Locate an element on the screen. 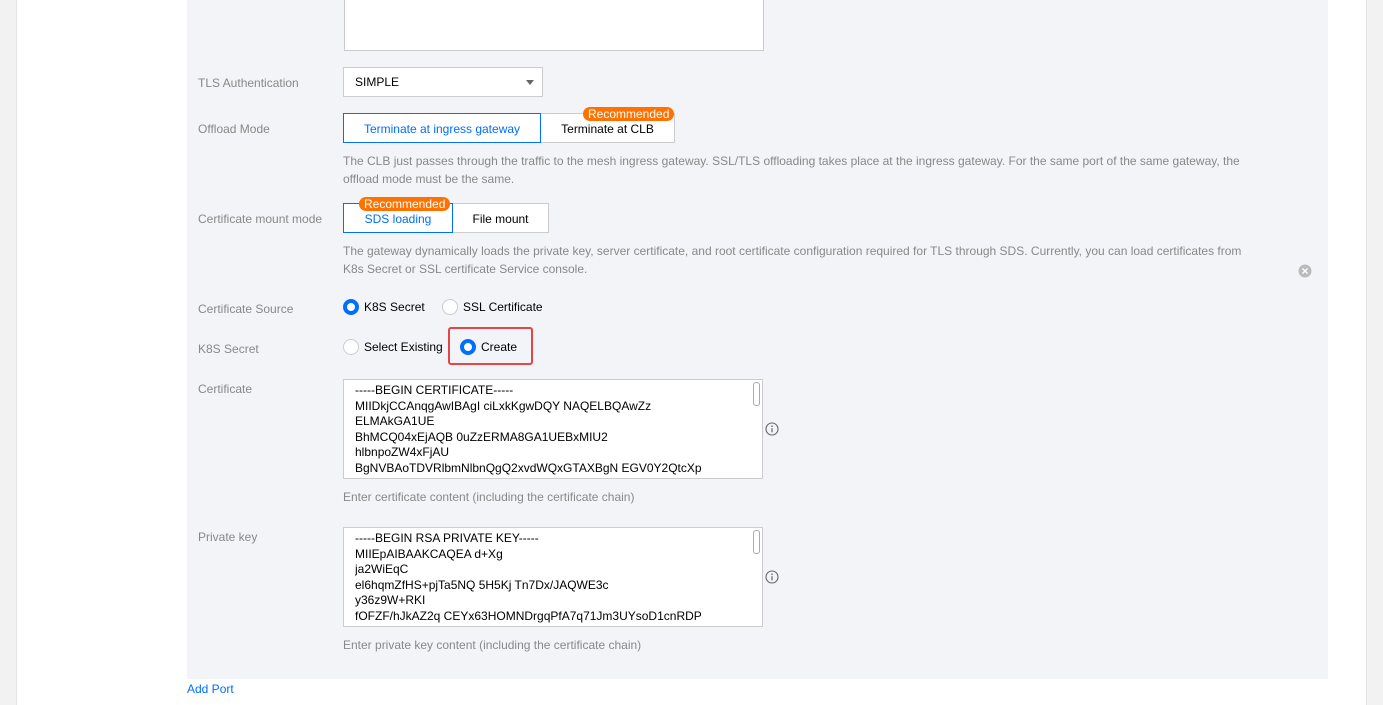 The width and height of the screenshot is (1383, 705). certificate-line: -----BEGIN CERTIFICATE----- is located at coordinates (434, 390).